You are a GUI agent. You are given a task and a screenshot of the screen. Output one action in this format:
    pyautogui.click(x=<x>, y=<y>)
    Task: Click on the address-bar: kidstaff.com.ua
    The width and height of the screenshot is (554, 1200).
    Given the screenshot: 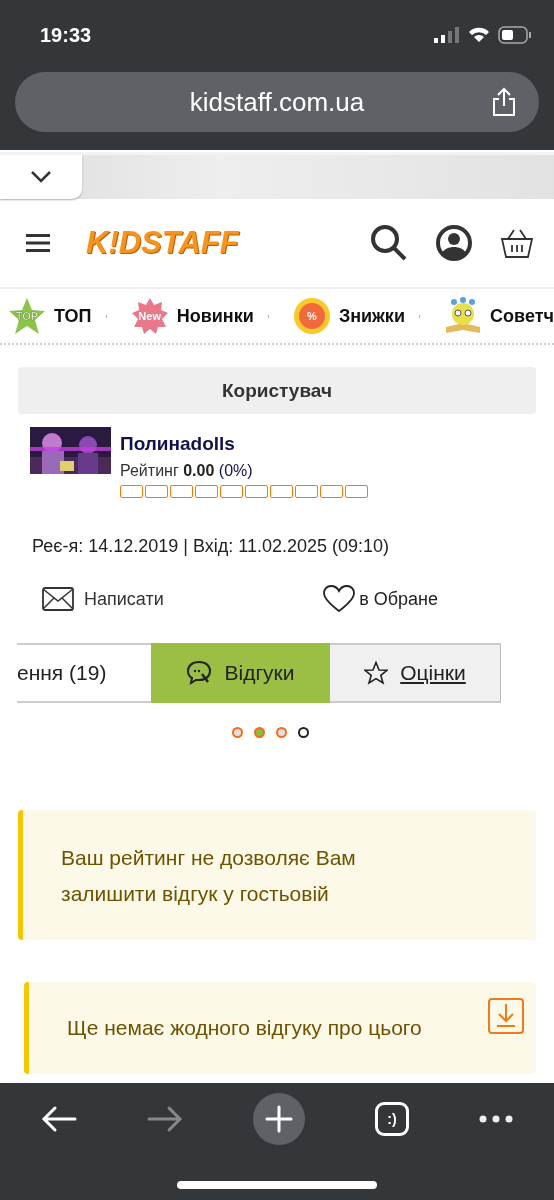 What is the action you would take?
    pyautogui.click(x=277, y=102)
    